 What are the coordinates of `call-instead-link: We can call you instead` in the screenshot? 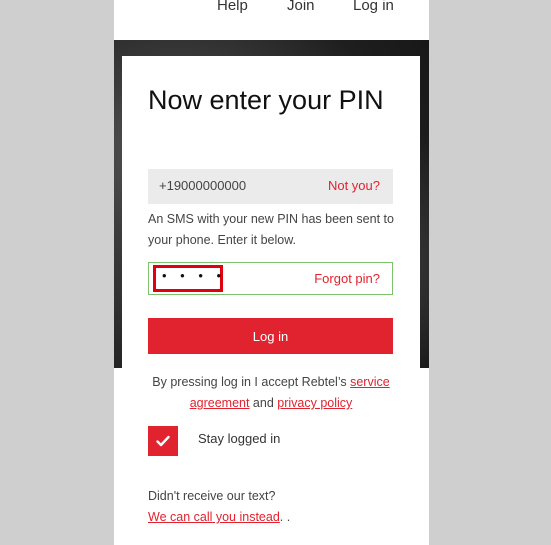 It's located at (214, 517).